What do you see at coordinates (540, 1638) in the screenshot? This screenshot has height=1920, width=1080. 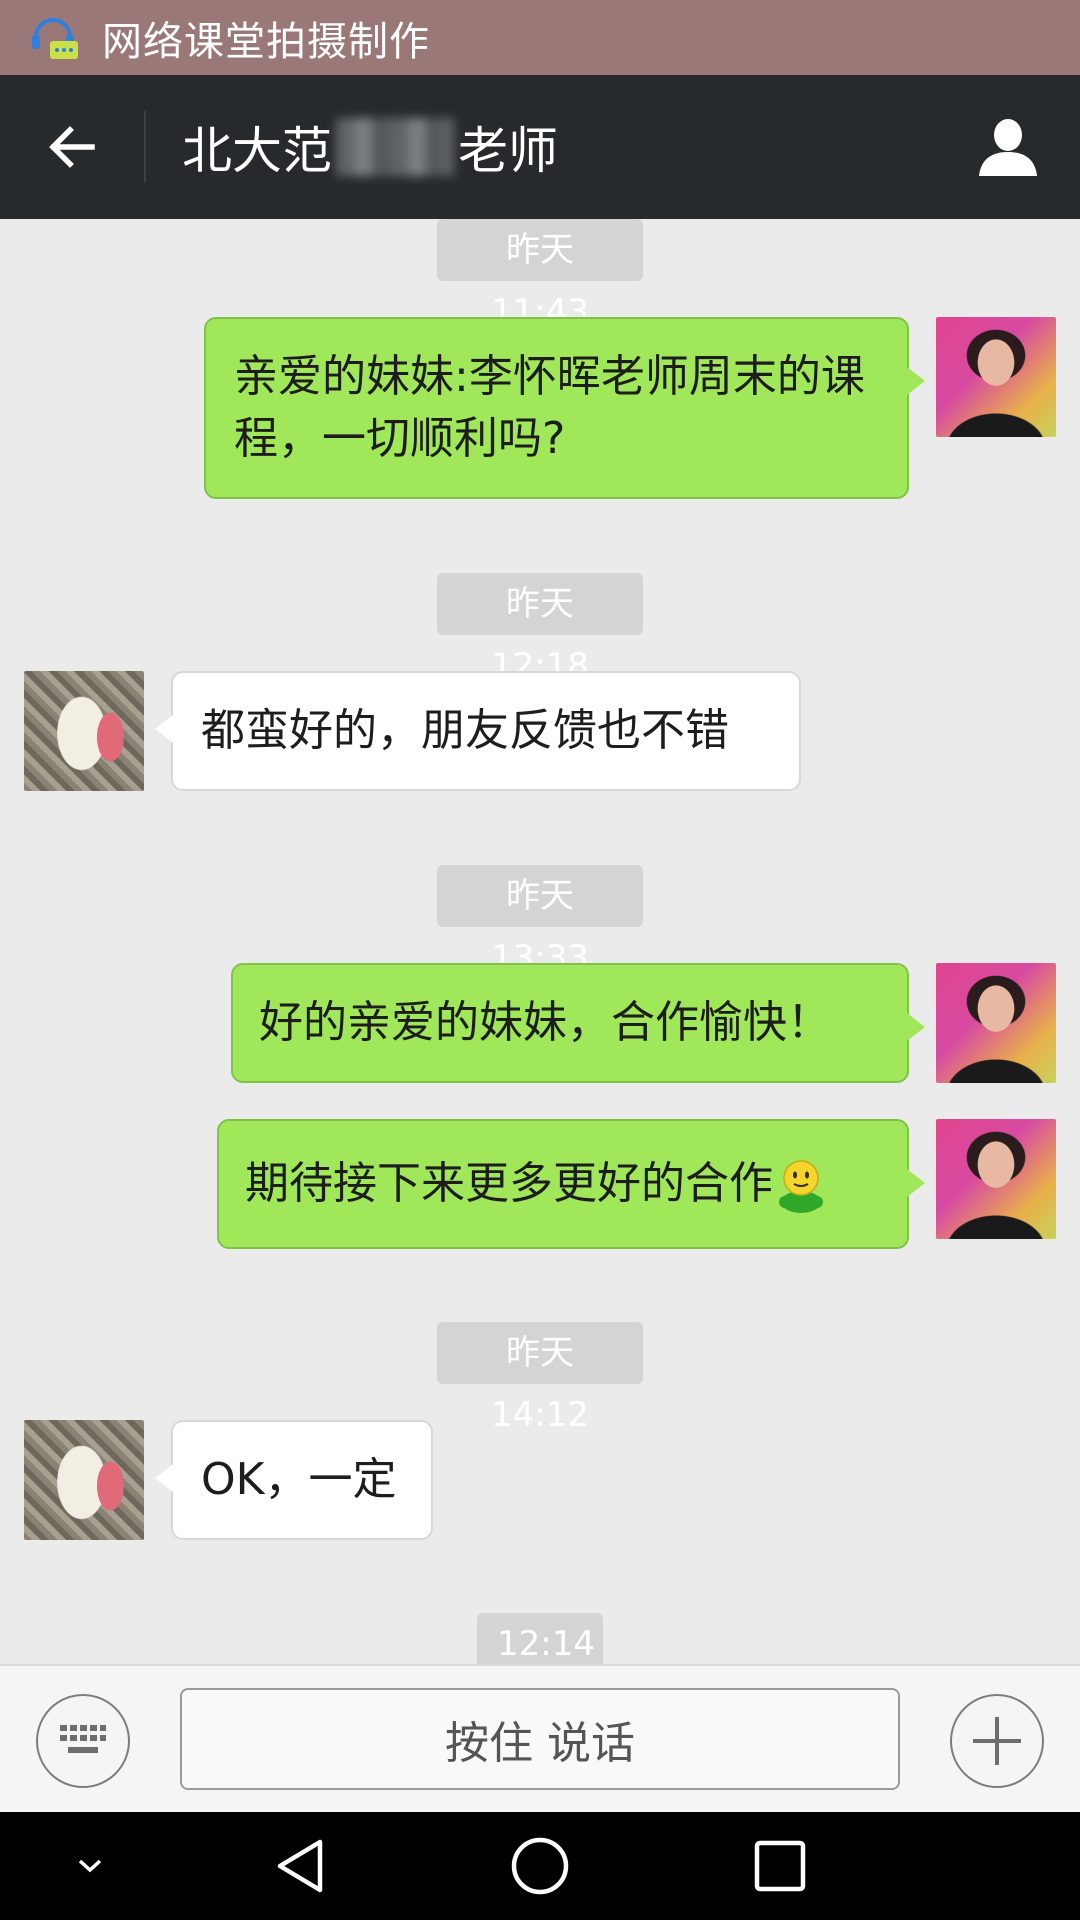 I see `timestamp: 12:14` at bounding box center [540, 1638].